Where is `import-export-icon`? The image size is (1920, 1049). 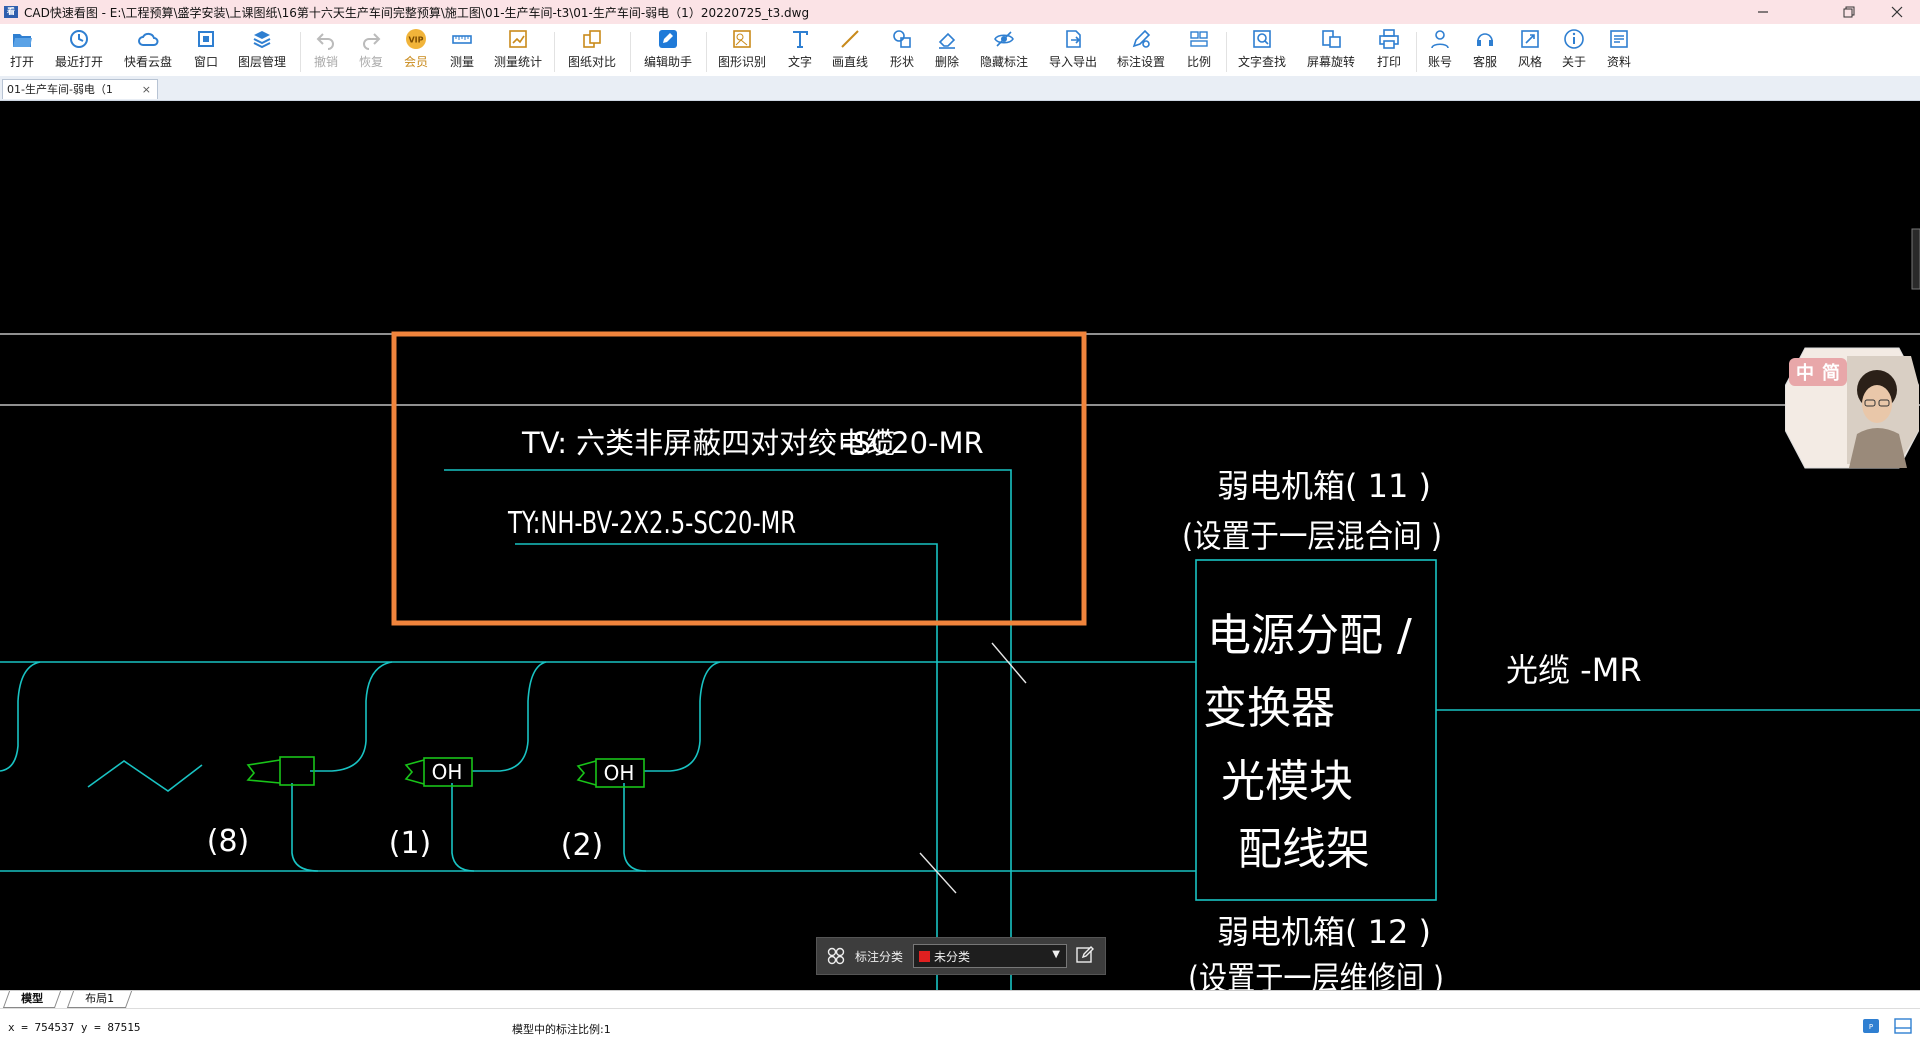
import-export-icon is located at coordinates (1073, 39).